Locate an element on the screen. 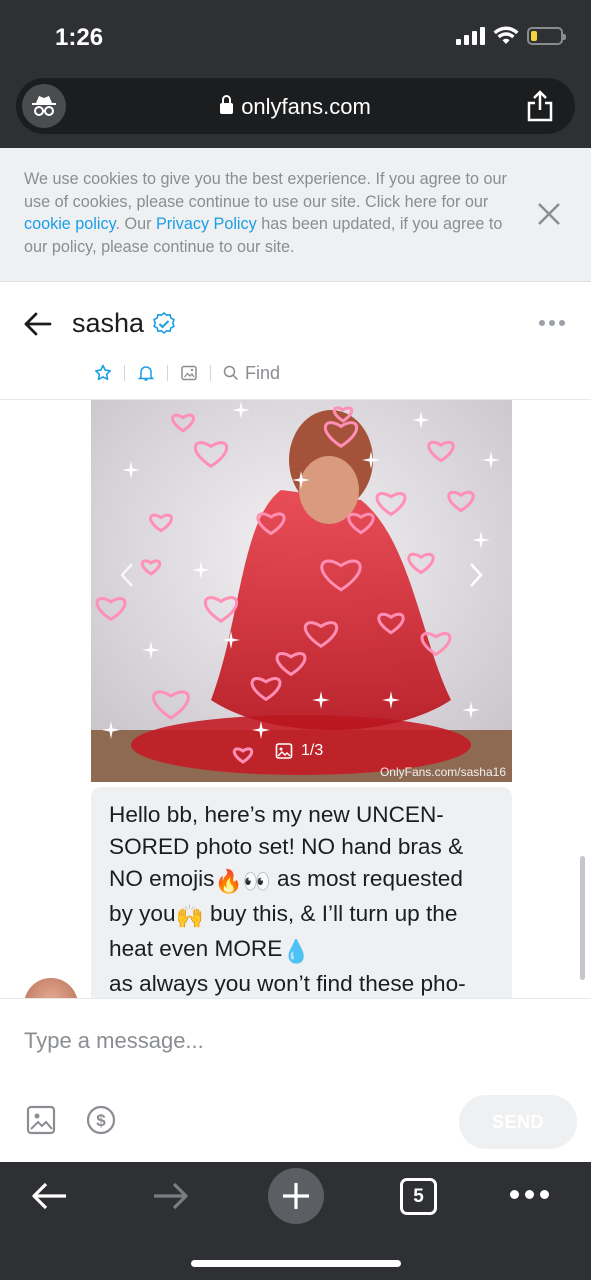  wifi-icon is located at coordinates (506, 35).